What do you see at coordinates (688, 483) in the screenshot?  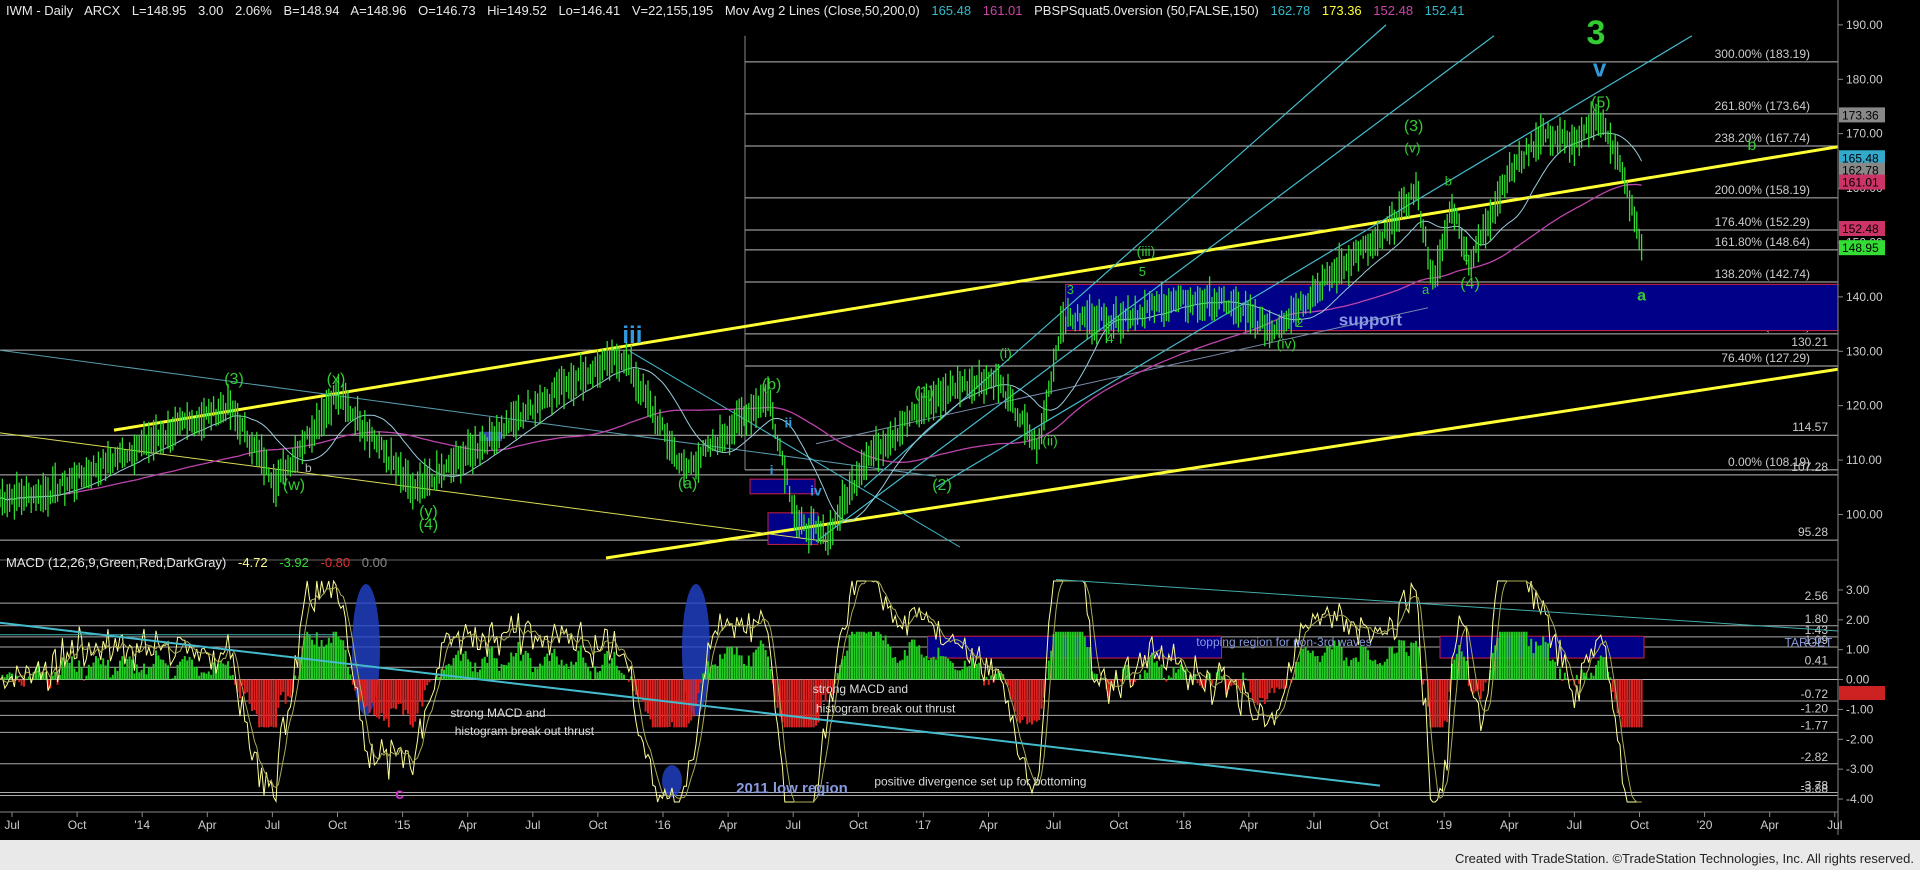 I see `wave-label: (a)` at bounding box center [688, 483].